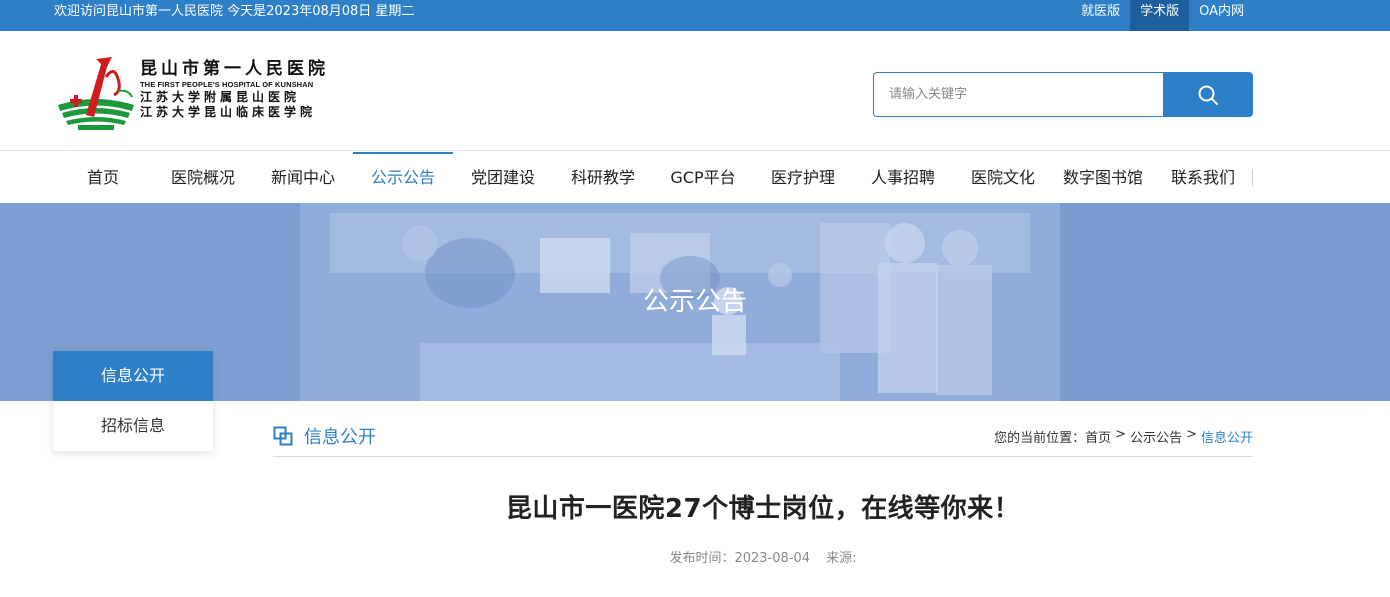  Describe the element at coordinates (234, 11) in the screenshot. I see `welcome-text: 欢迎访问昆山市第一人民医院 今天是2023年08月08日 星期二` at that location.